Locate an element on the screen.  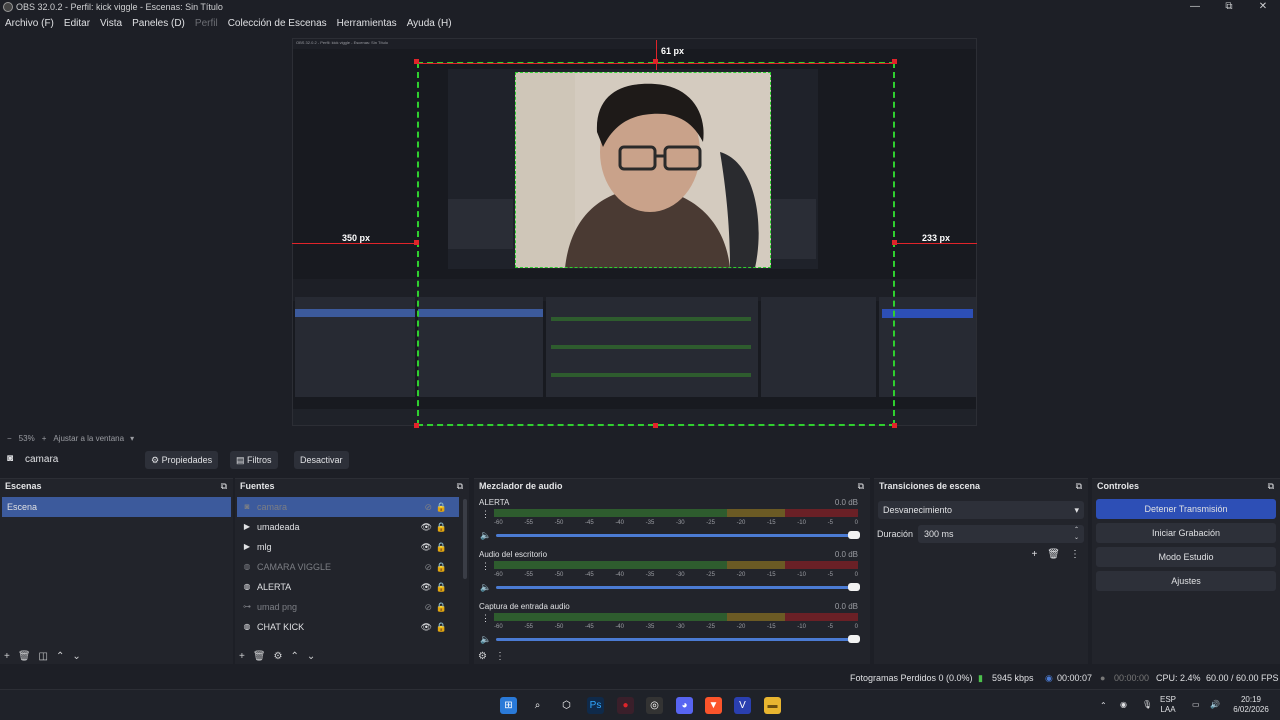
discord-icon: ◕ is located at coordinates (684, 705).